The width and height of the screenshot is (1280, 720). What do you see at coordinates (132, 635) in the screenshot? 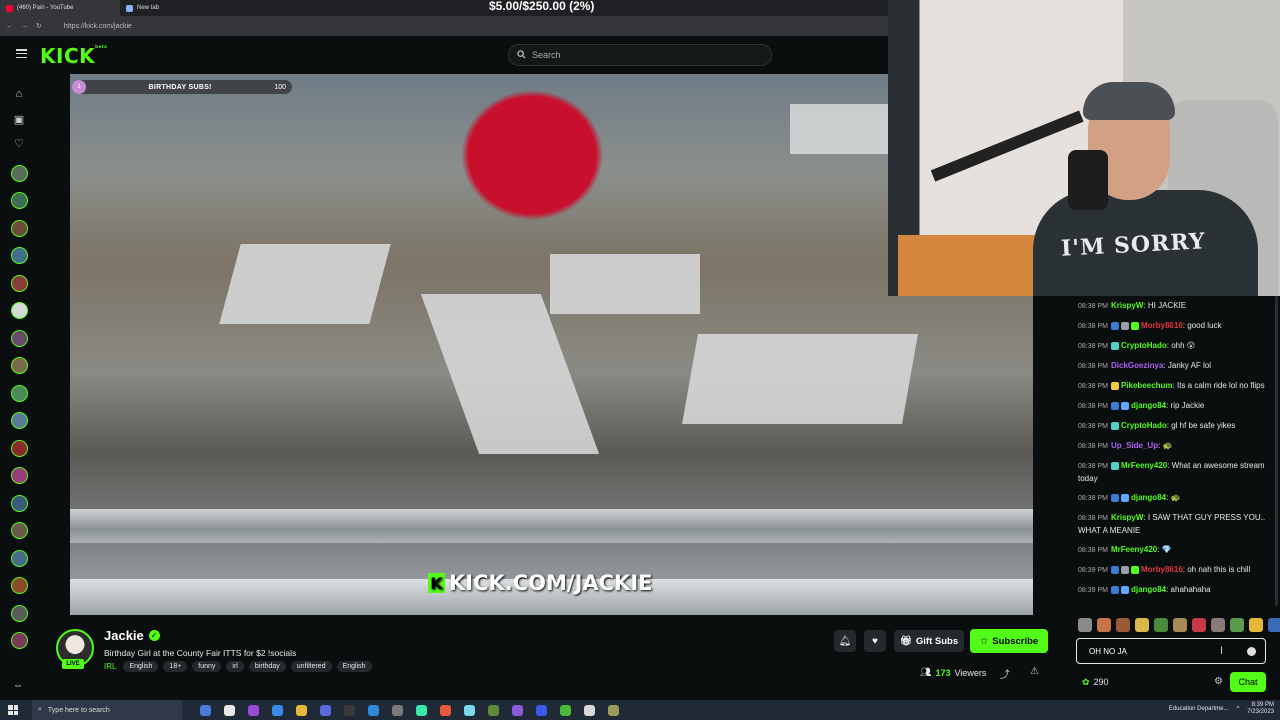
I see `channel-name: Jackie ✓` at bounding box center [132, 635].